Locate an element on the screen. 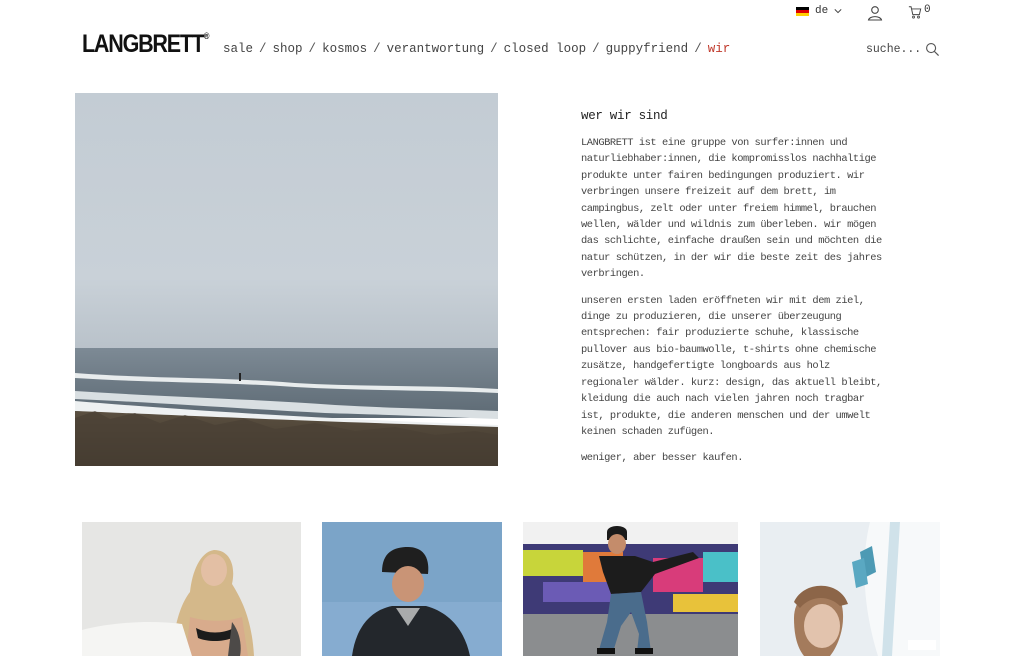 This screenshot has height=656, width=1024. germany-flag-icon is located at coordinates (802, 11).